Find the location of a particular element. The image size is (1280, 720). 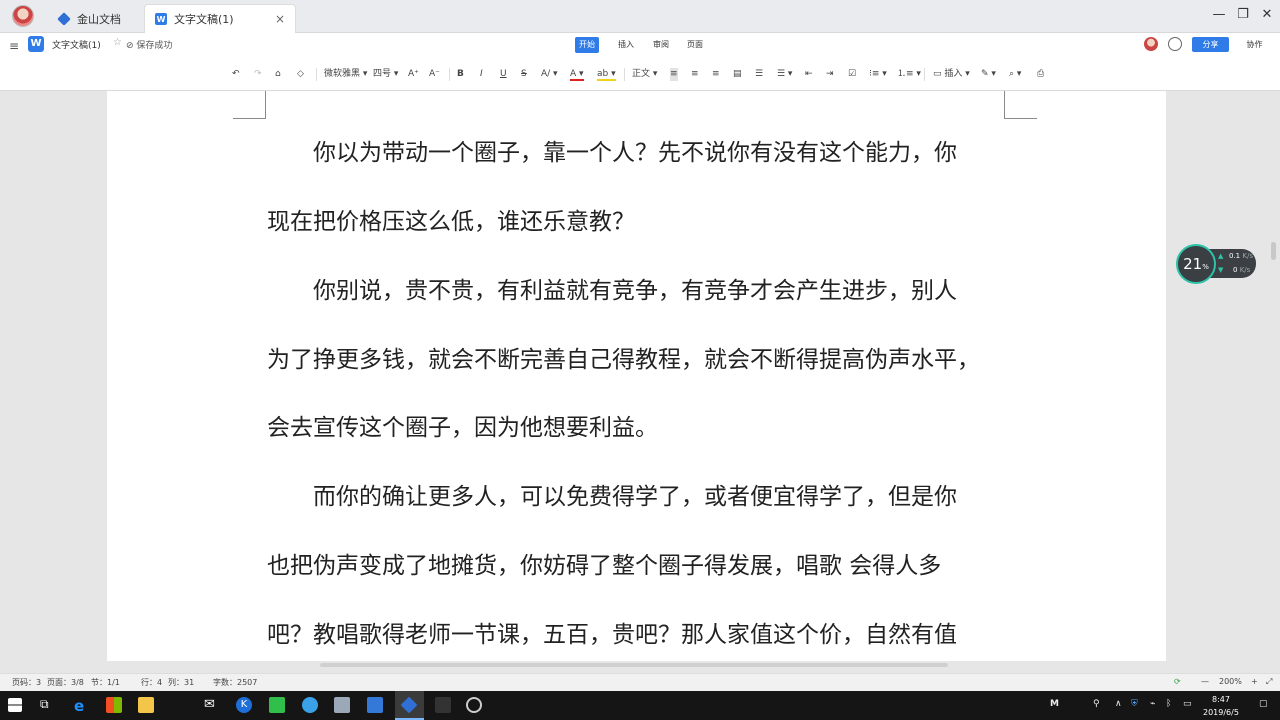

section-count: 节：1/1 is located at coordinates (105, 682).